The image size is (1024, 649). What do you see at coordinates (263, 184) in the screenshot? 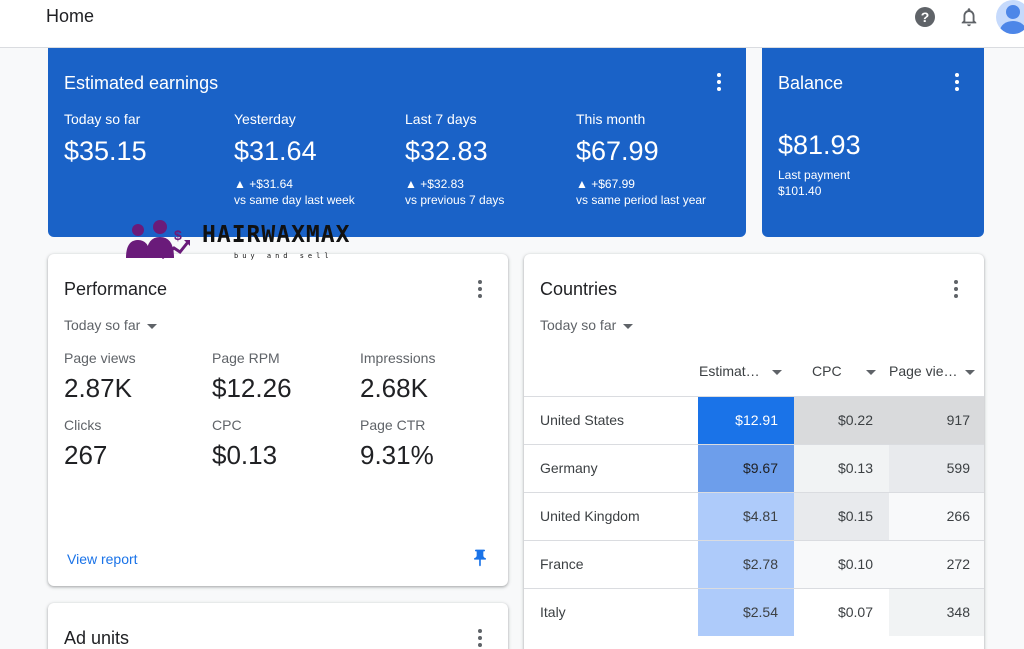
I see `earnings-yesterday-change: ▲ +$31.64` at bounding box center [263, 184].